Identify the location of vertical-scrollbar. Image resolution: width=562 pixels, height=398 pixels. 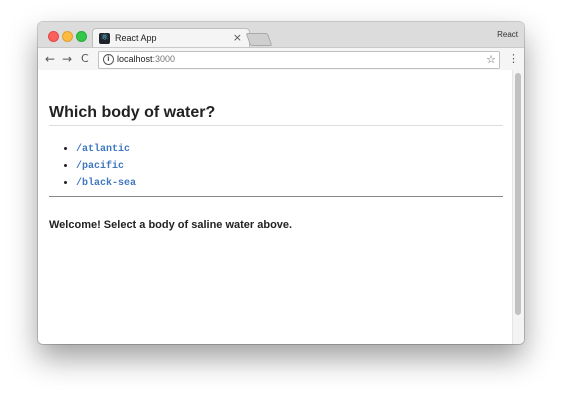
(518, 207).